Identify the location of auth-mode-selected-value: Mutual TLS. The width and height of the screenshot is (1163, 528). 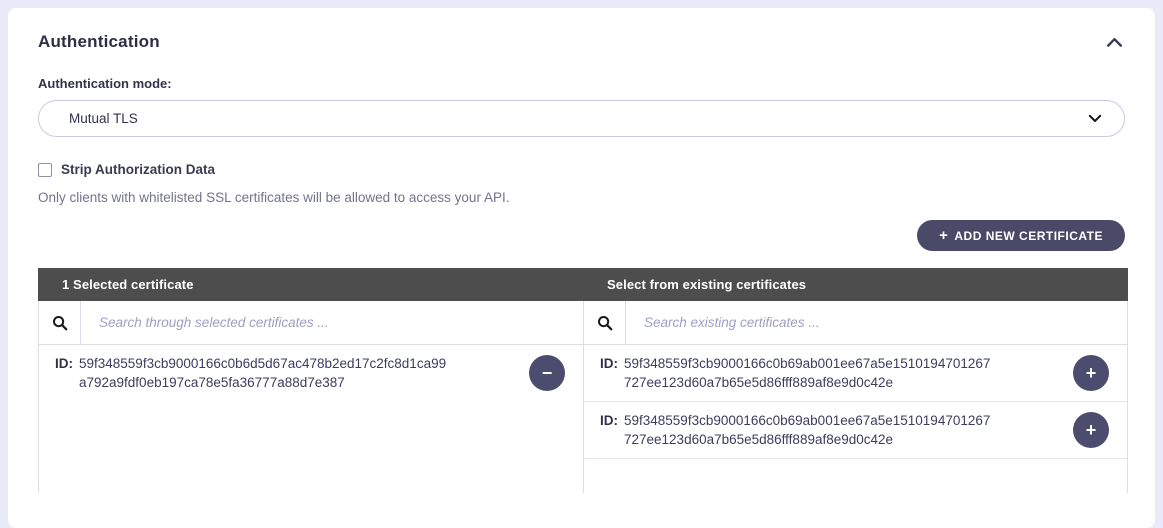
(103, 118).